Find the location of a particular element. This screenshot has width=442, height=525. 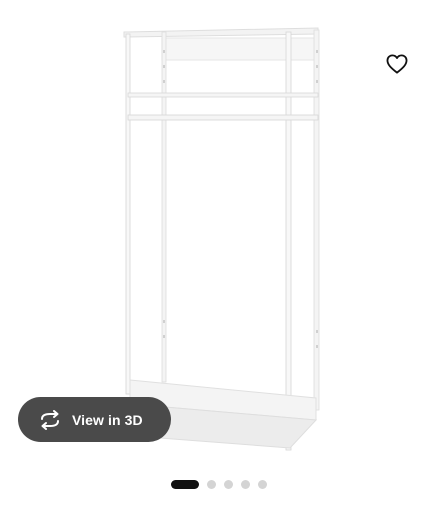

favorite-button is located at coordinates (397, 64).